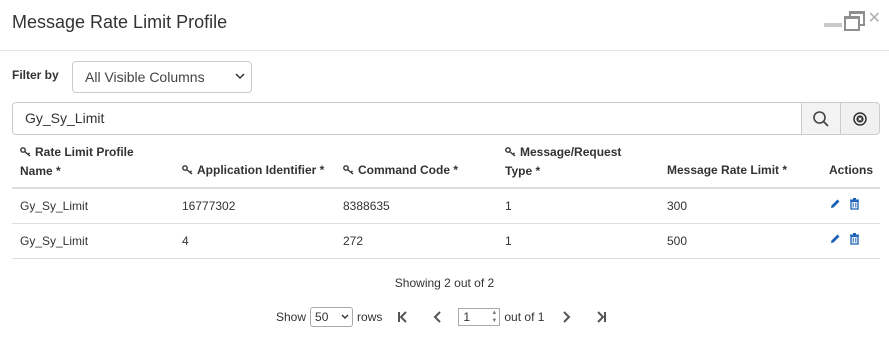  What do you see at coordinates (291, 317) in the screenshot?
I see `show-label: Show` at bounding box center [291, 317].